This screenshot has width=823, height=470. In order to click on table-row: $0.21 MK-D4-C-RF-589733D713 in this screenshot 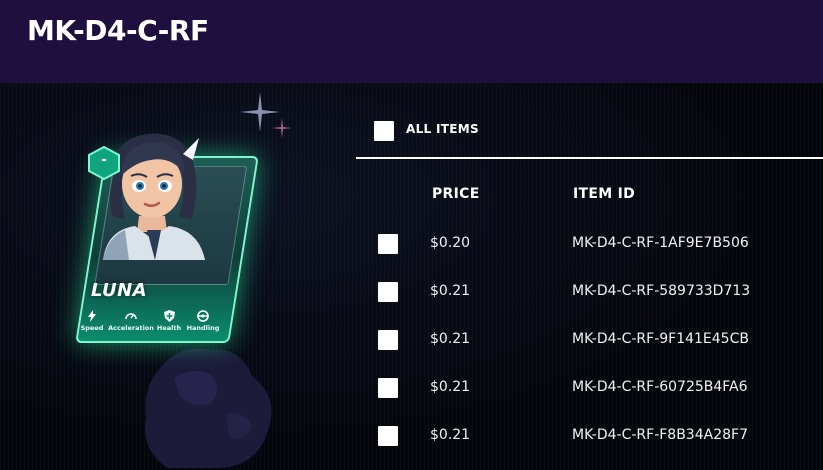, I will do `click(589, 297)`.